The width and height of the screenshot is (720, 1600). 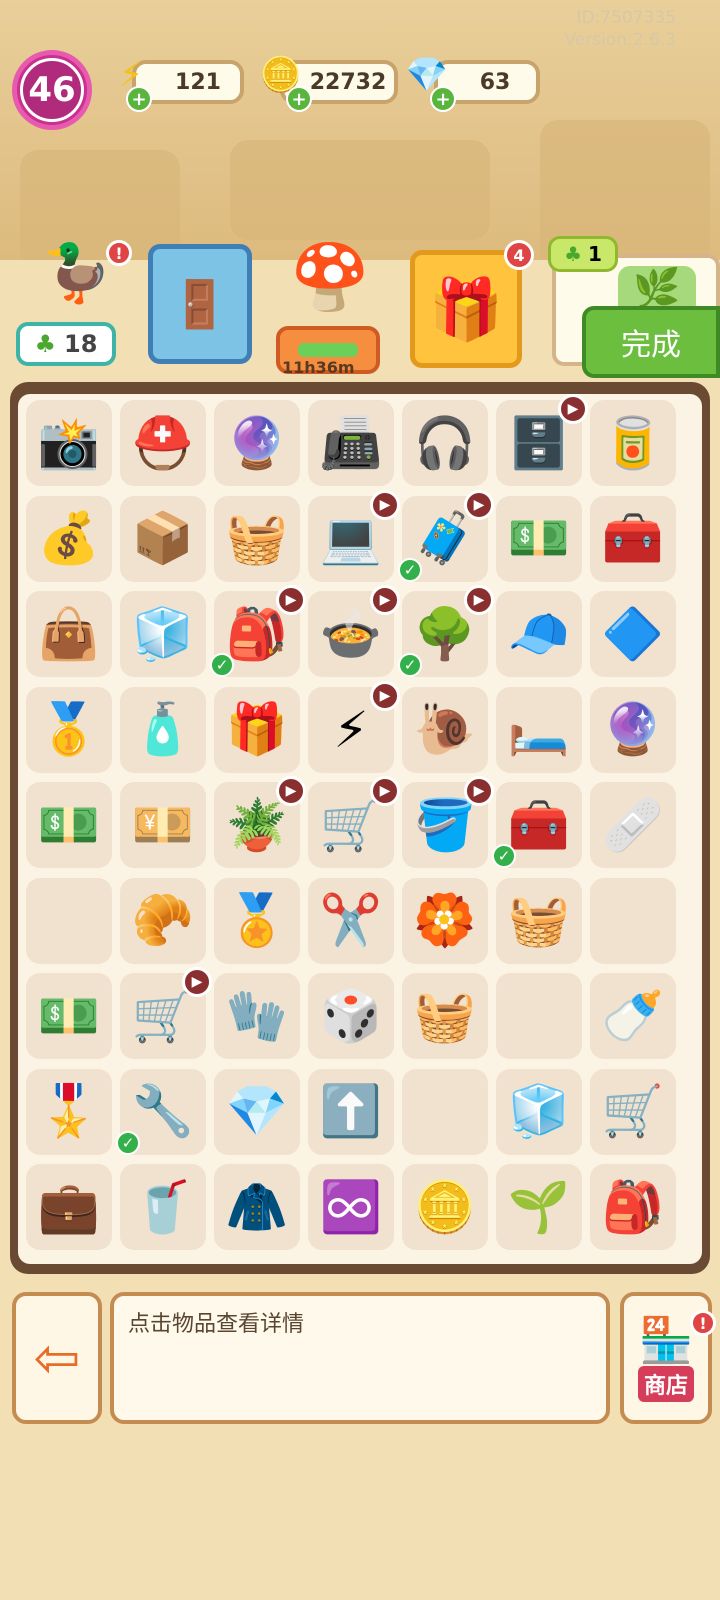 What do you see at coordinates (163, 1207) in the screenshot?
I see `board-item: 🥤` at bounding box center [163, 1207].